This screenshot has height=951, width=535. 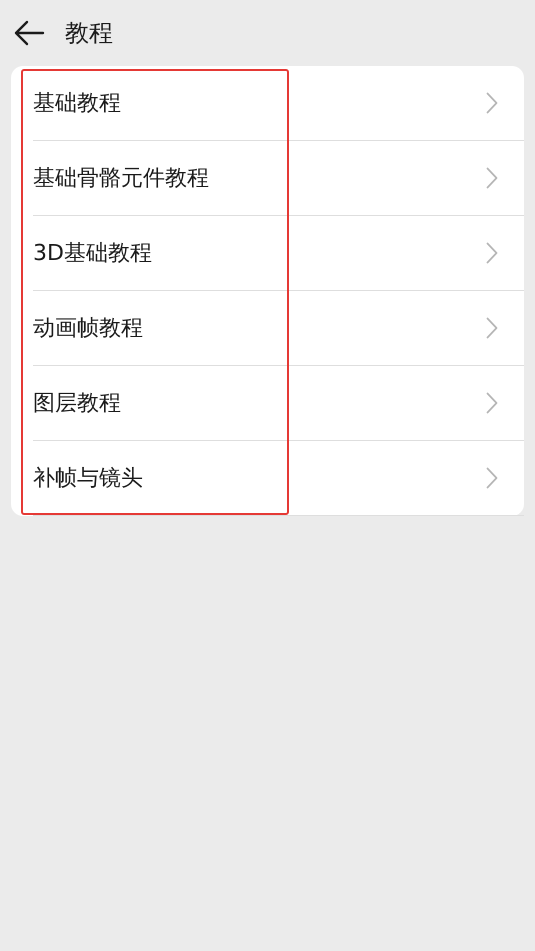 What do you see at coordinates (88, 328) in the screenshot?
I see `menu-item: 动画帧教程` at bounding box center [88, 328].